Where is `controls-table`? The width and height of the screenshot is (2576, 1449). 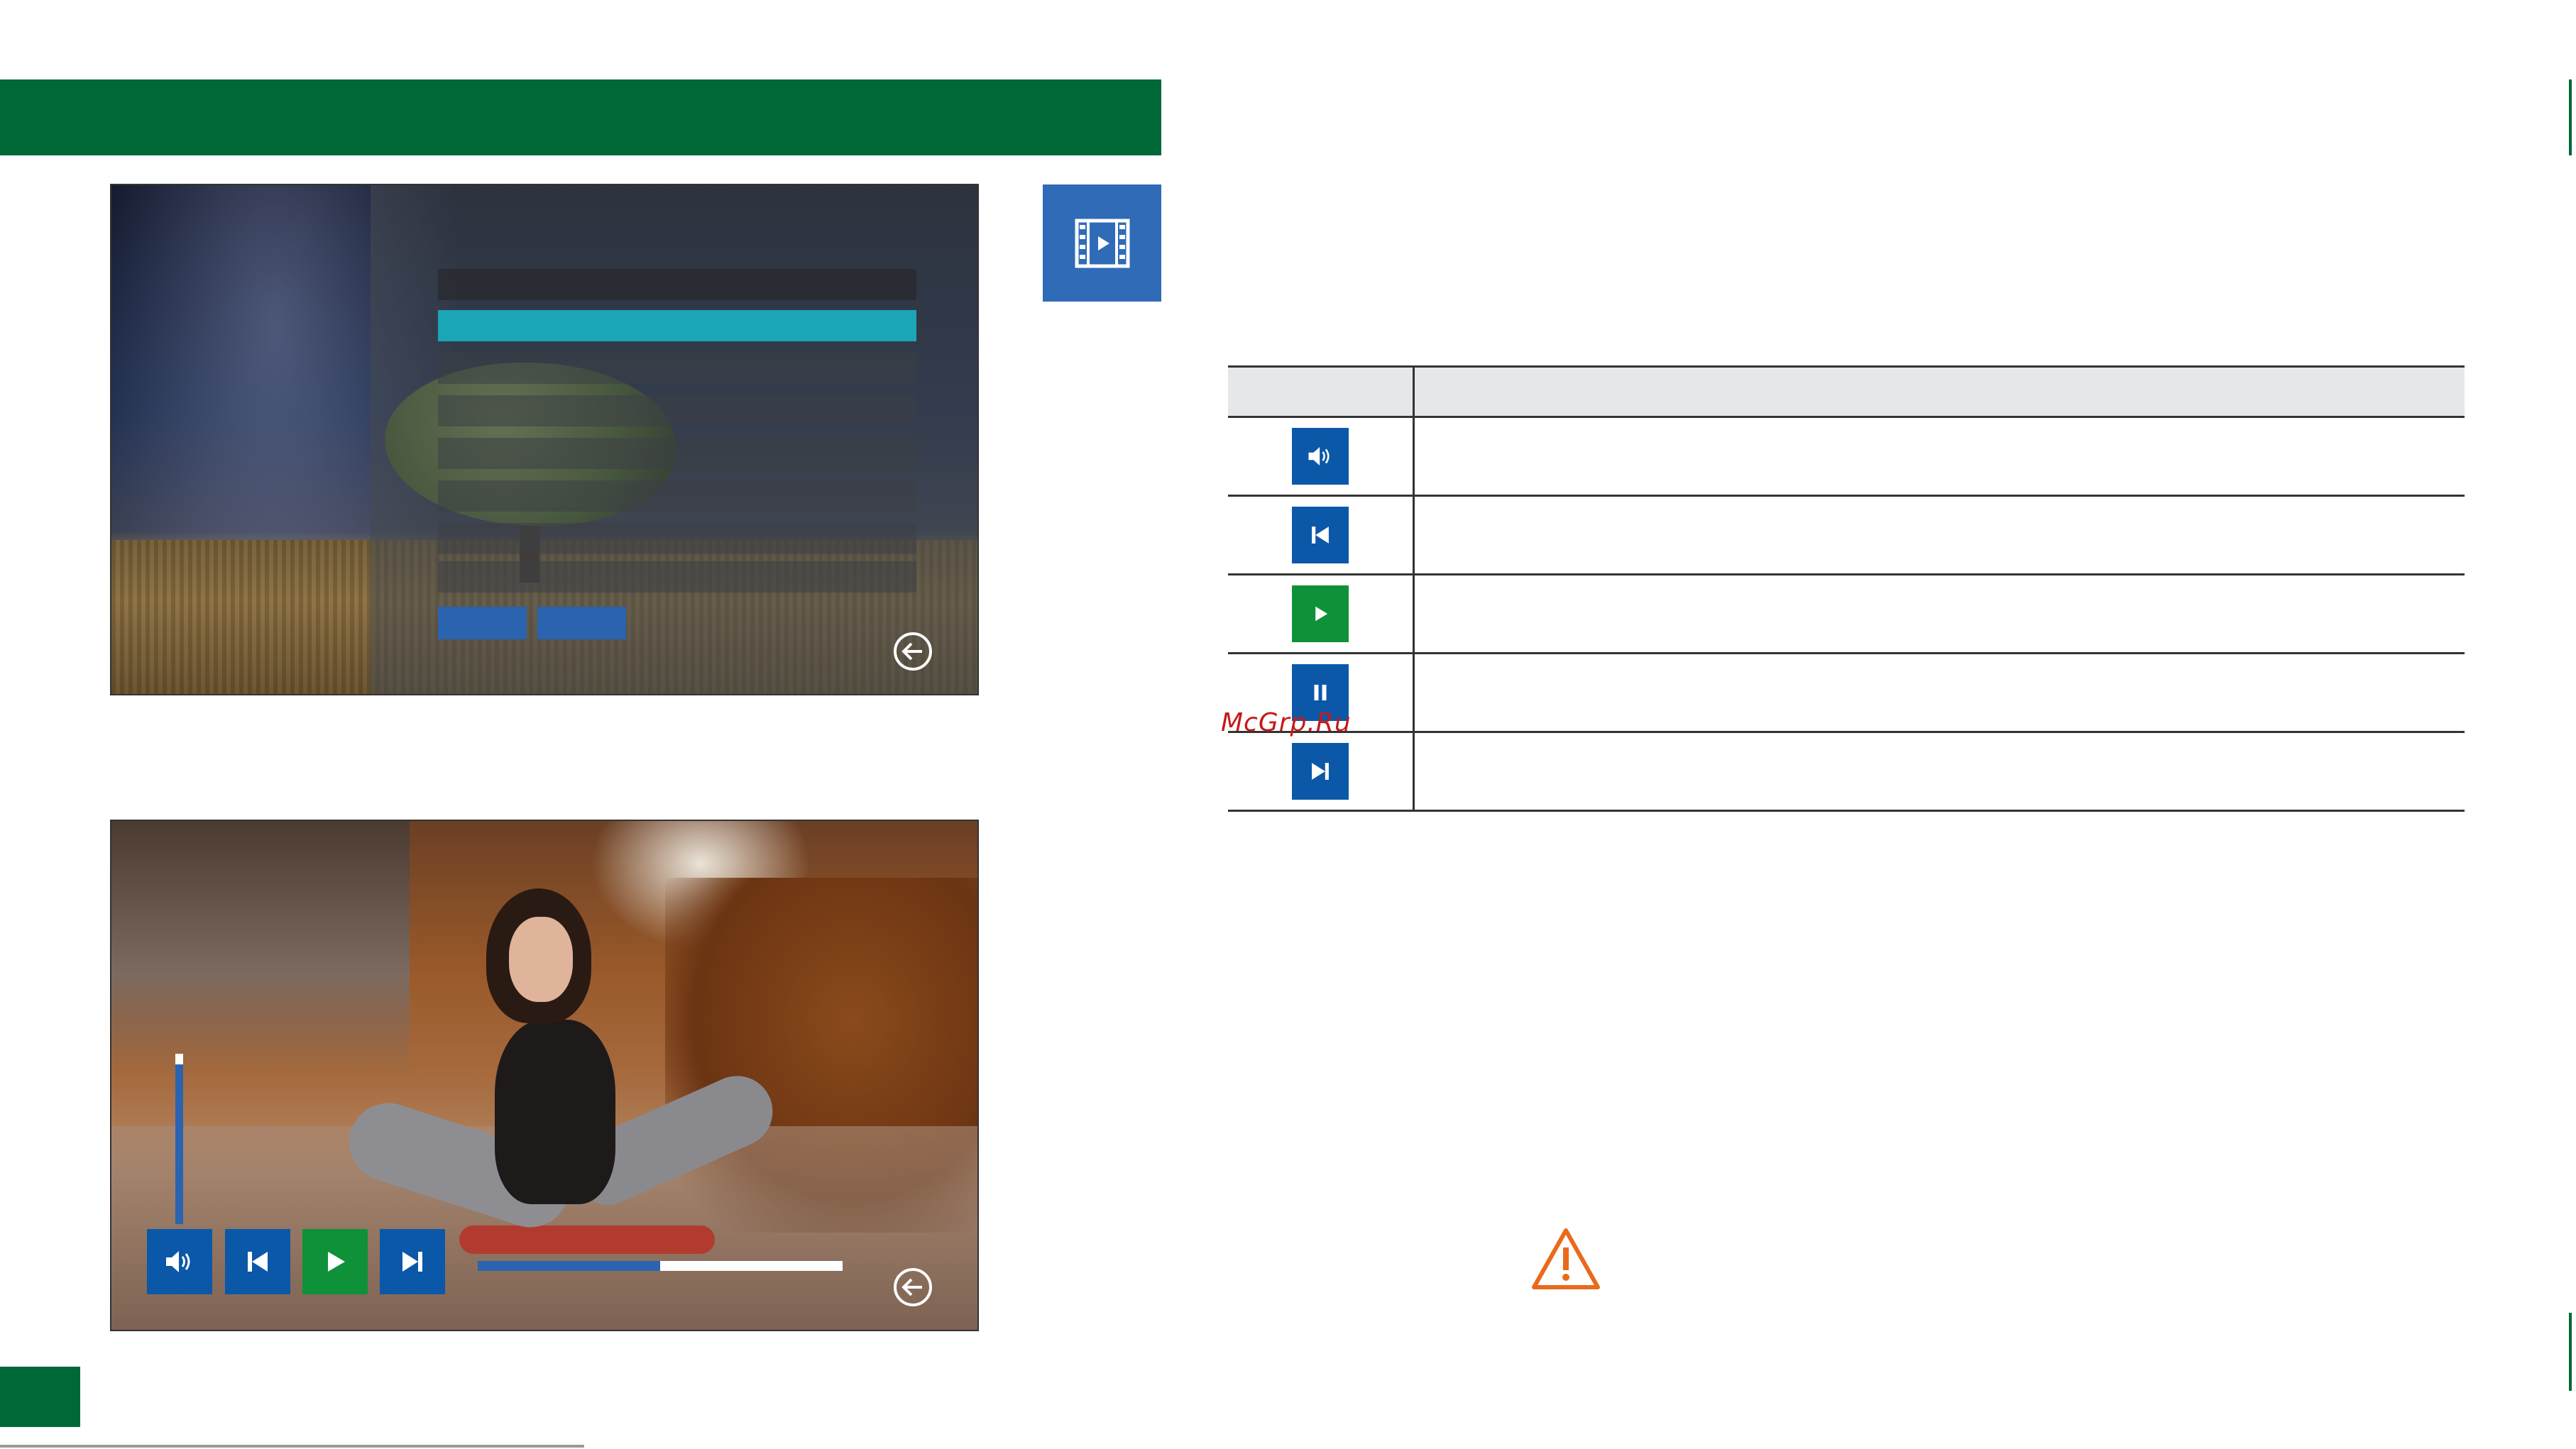 controls-table is located at coordinates (1846, 588).